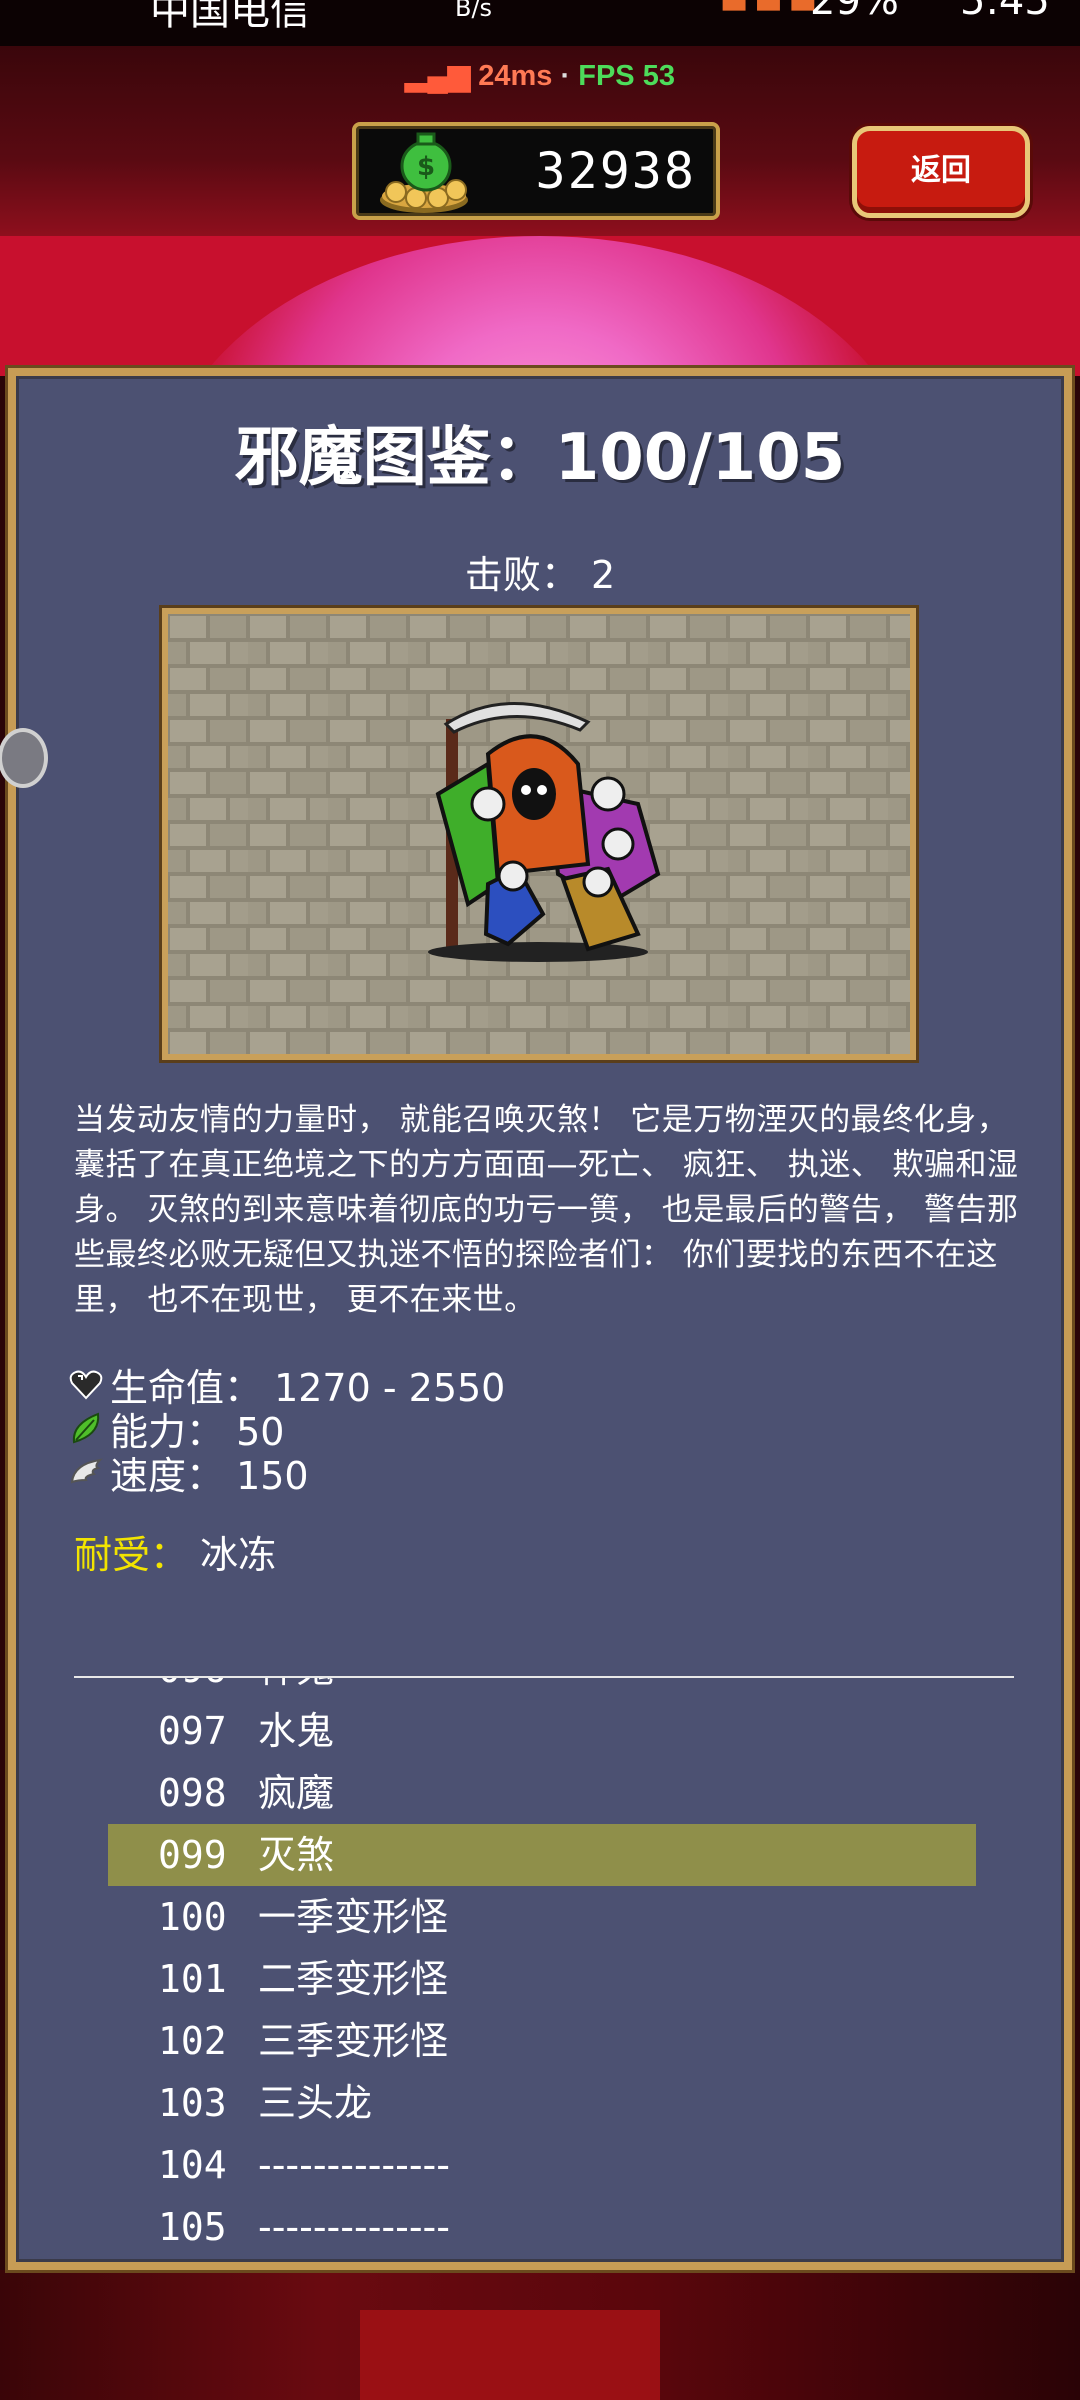 The height and width of the screenshot is (2400, 1080). What do you see at coordinates (86, 1428) in the screenshot?
I see `leaf-icon` at bounding box center [86, 1428].